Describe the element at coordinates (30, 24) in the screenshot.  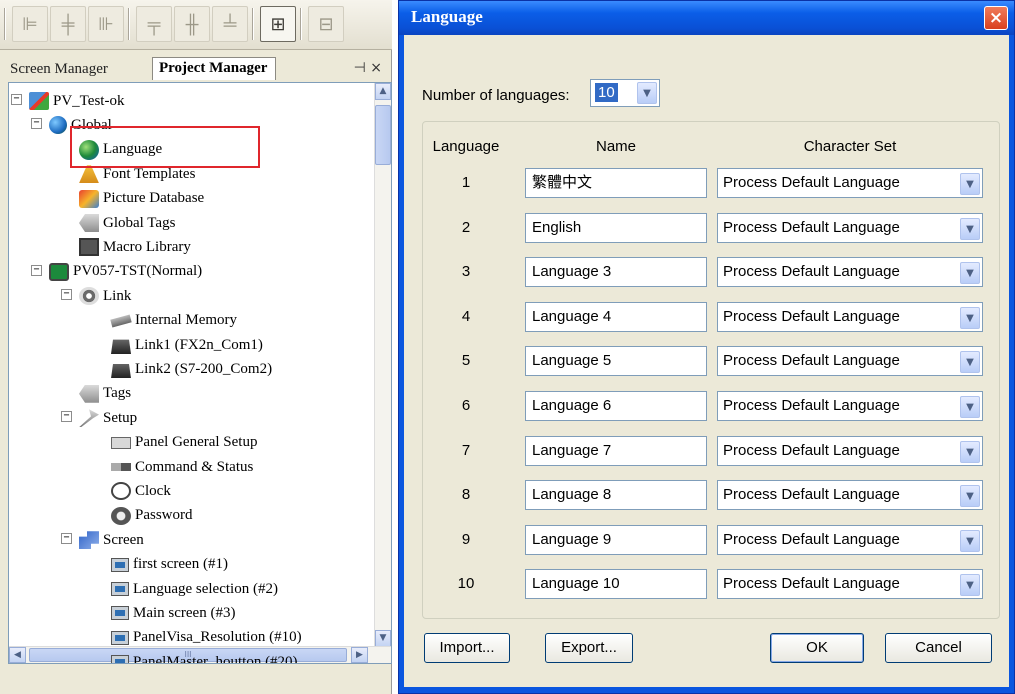
I see `align-left-icon: ⊫` at that location.